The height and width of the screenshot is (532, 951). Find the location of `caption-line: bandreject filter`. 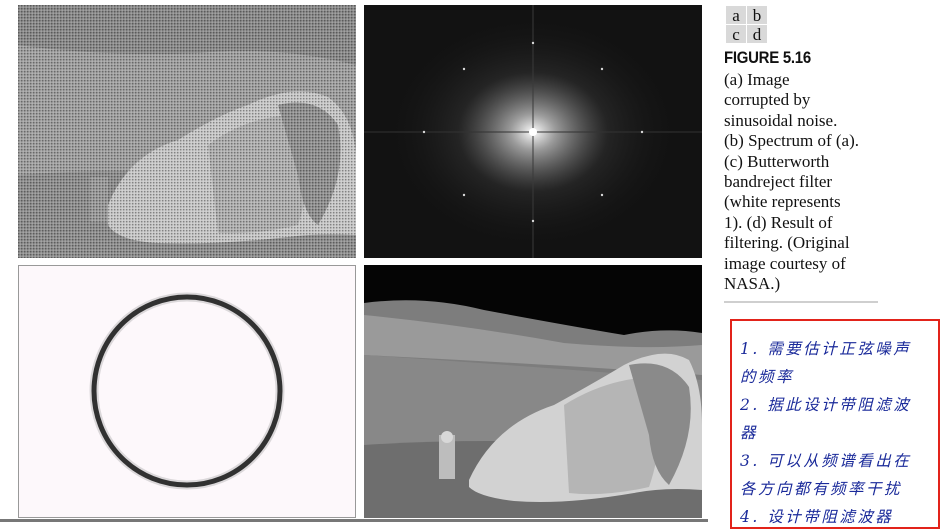

caption-line: bandreject filter is located at coordinates (778, 182).